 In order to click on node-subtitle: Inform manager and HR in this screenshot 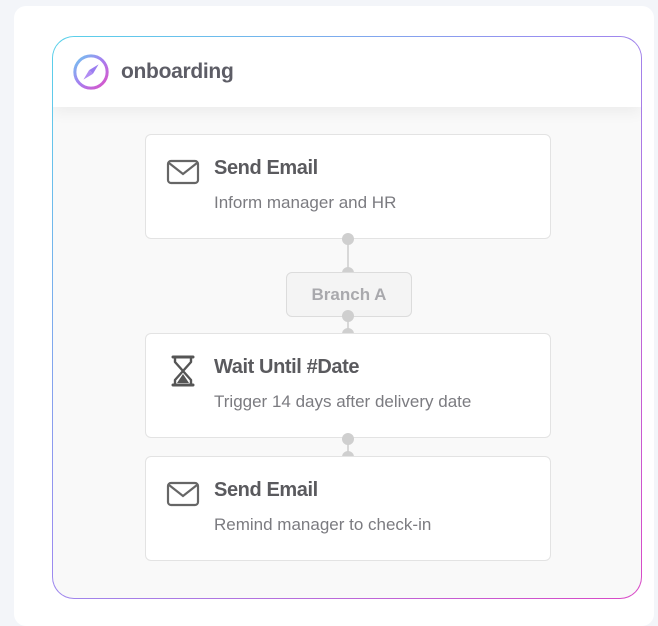, I will do `click(305, 202)`.